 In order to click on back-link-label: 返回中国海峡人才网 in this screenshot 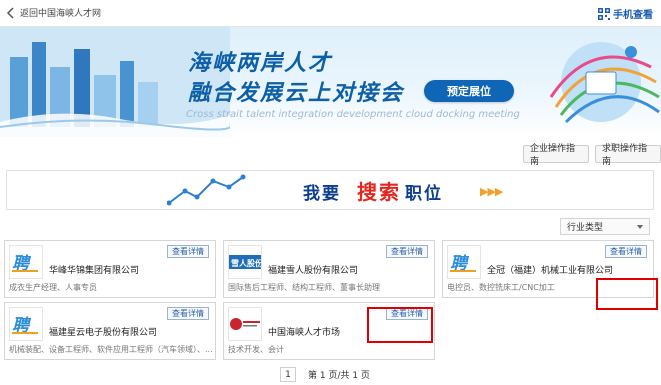, I will do `click(61, 14)`.